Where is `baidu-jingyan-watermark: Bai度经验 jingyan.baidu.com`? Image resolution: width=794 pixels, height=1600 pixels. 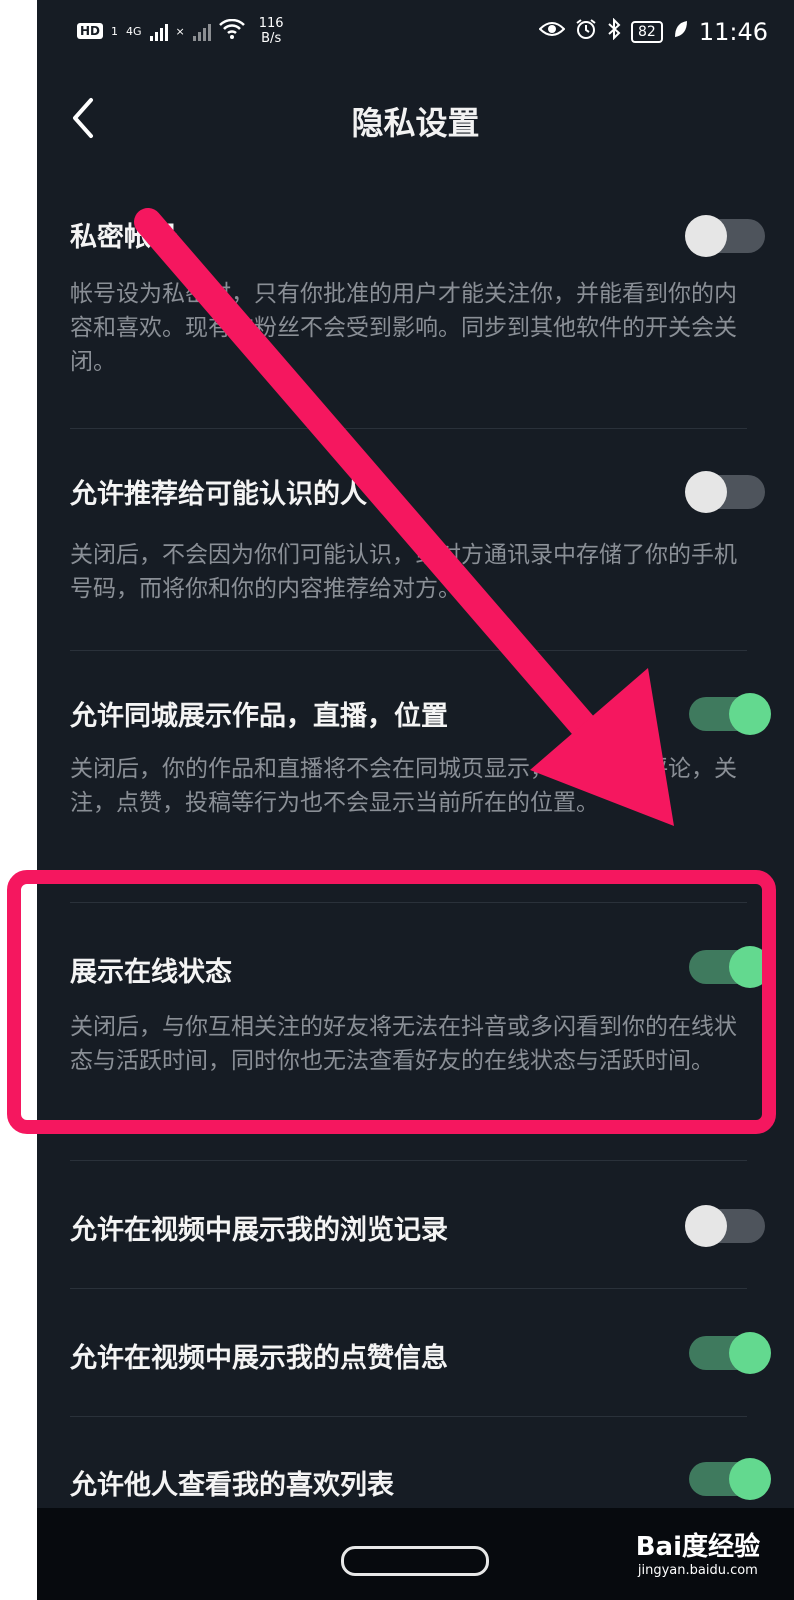
baidu-jingyan-watermark: Bai度经验 jingyan.baidu.com is located at coordinates (698, 1552).